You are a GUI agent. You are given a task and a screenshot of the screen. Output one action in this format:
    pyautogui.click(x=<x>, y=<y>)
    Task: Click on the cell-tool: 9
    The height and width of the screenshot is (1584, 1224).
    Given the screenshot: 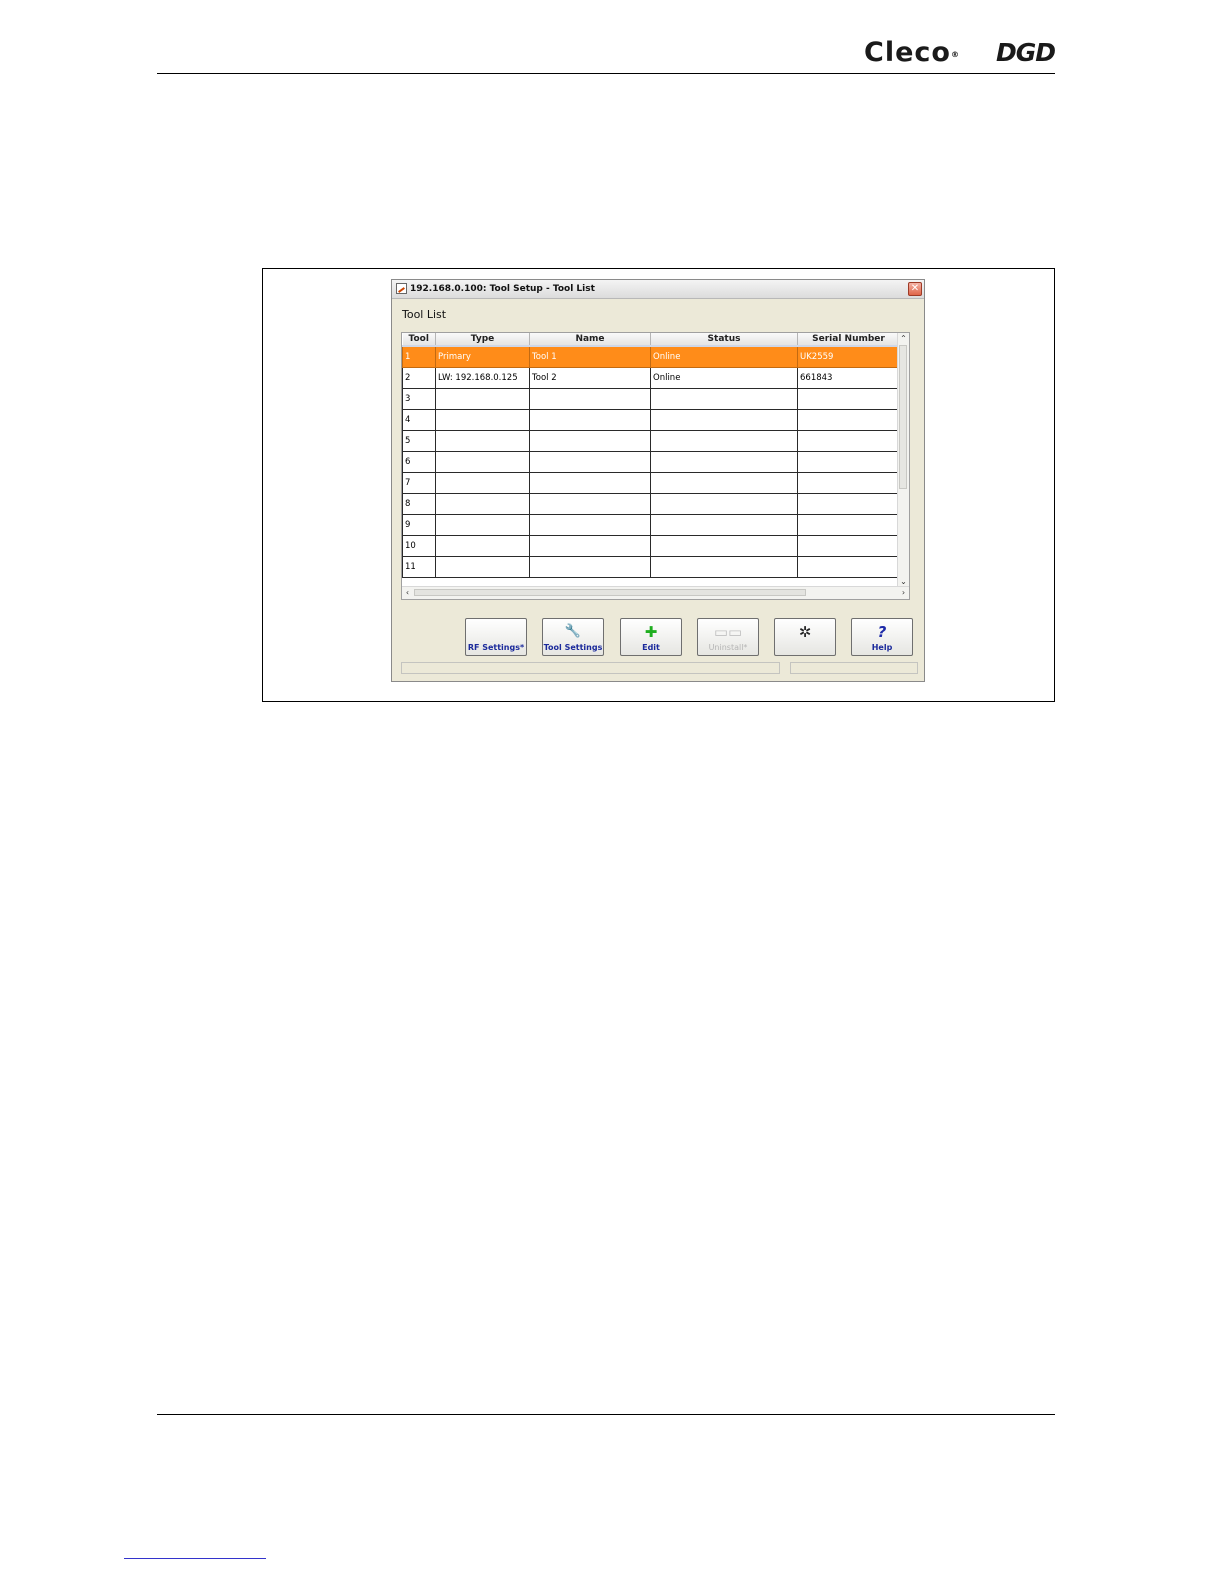 What is the action you would take?
    pyautogui.click(x=419, y=525)
    